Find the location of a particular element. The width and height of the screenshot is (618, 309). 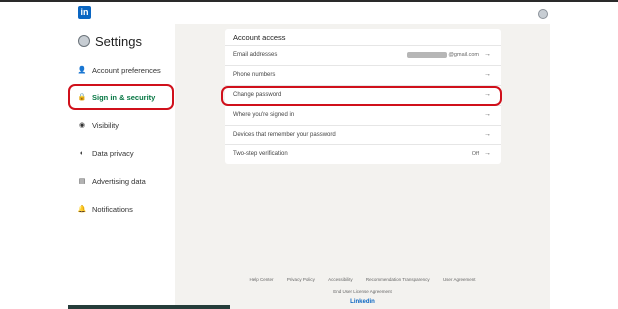

sidebar-item-account-preferences: 👤 Account preferences is located at coordinates (118, 70).